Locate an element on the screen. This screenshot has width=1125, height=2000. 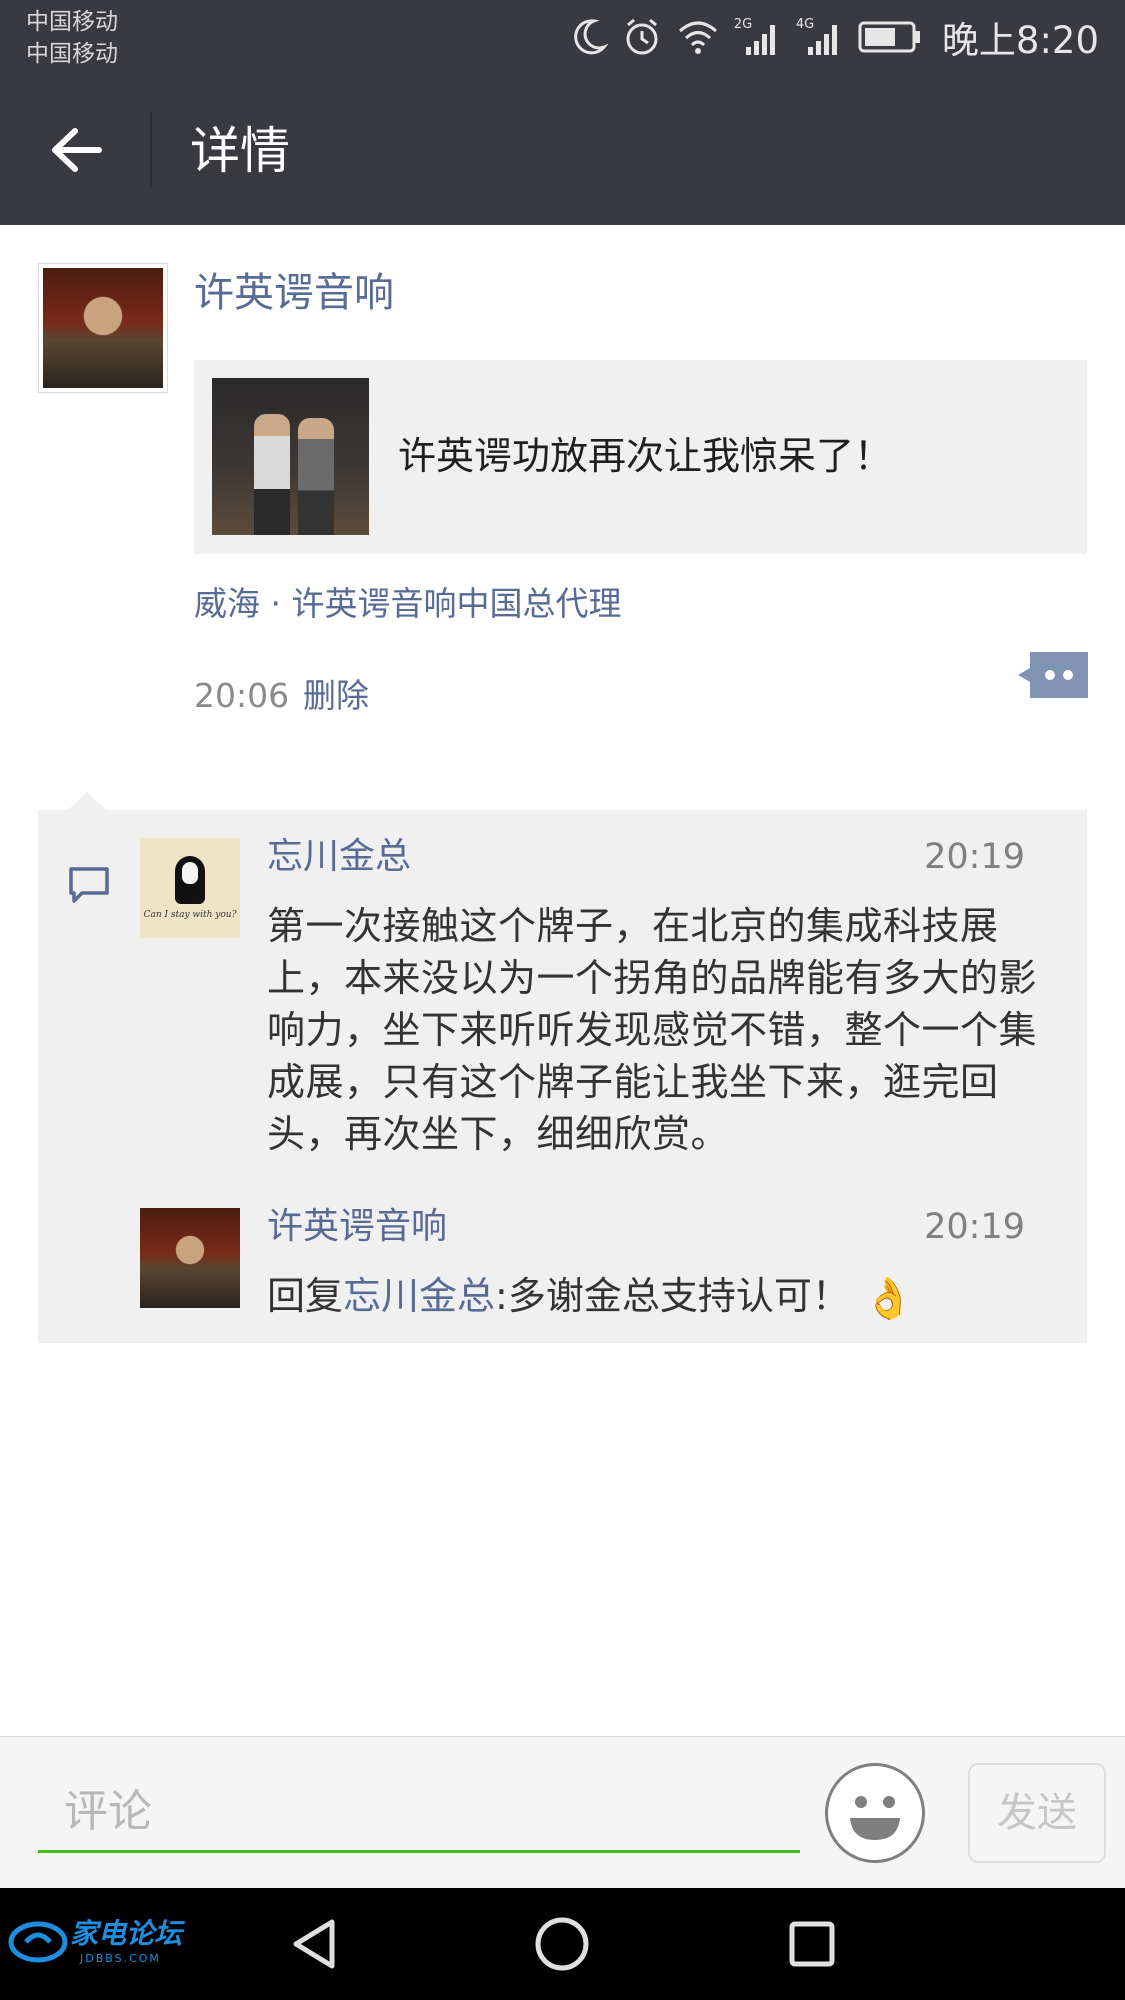
status-icons: 2G 4G 晚上8:20 is located at coordinates (835, 37).